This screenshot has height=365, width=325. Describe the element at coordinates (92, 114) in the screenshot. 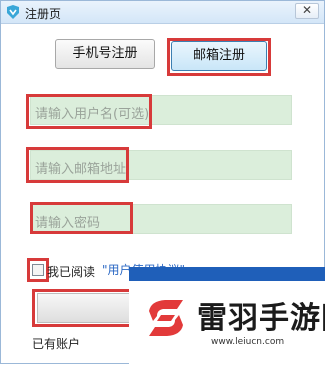

I see `username-placeholder: 请输入用户名(可选)` at that location.